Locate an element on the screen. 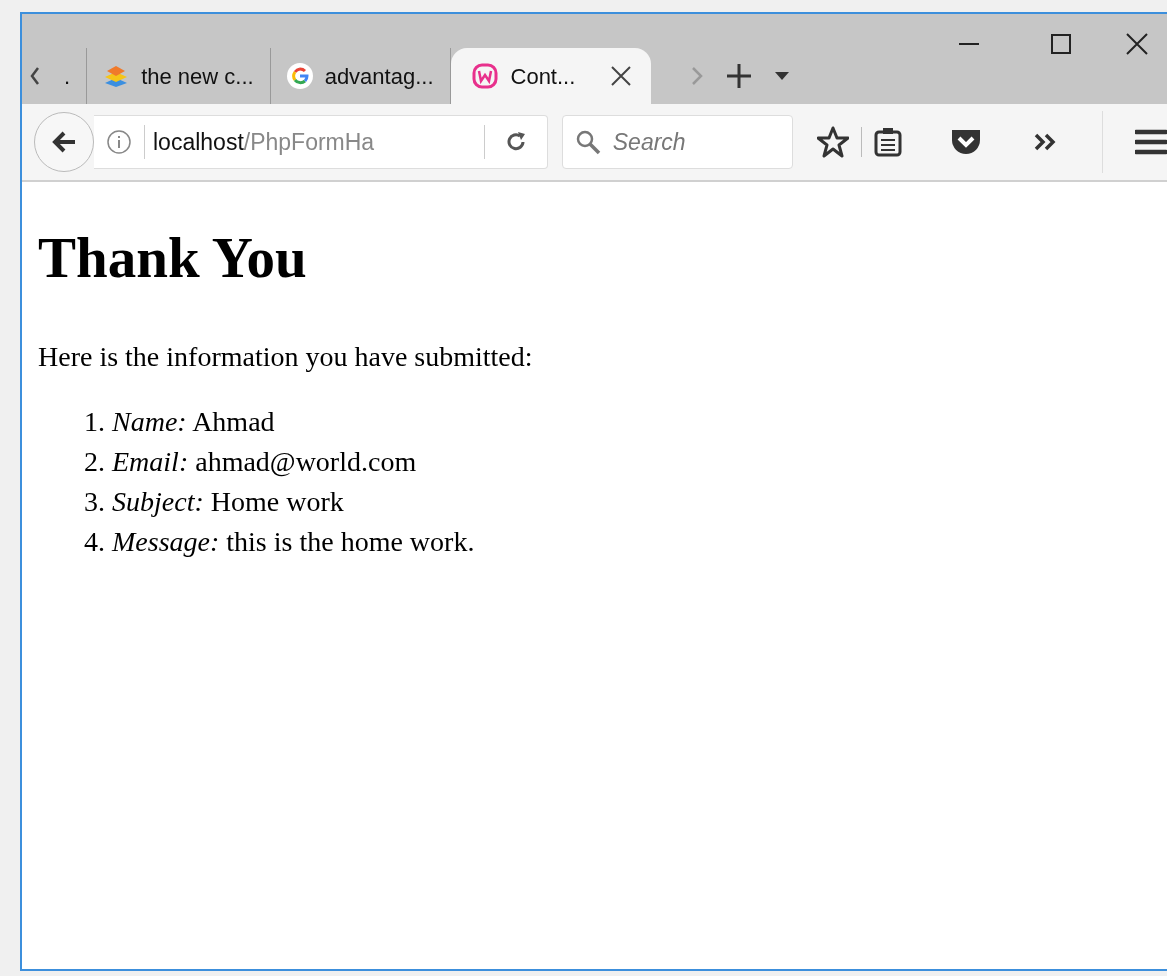 This screenshot has width=1167, height=976. double-chevron-icon is located at coordinates (1046, 142).